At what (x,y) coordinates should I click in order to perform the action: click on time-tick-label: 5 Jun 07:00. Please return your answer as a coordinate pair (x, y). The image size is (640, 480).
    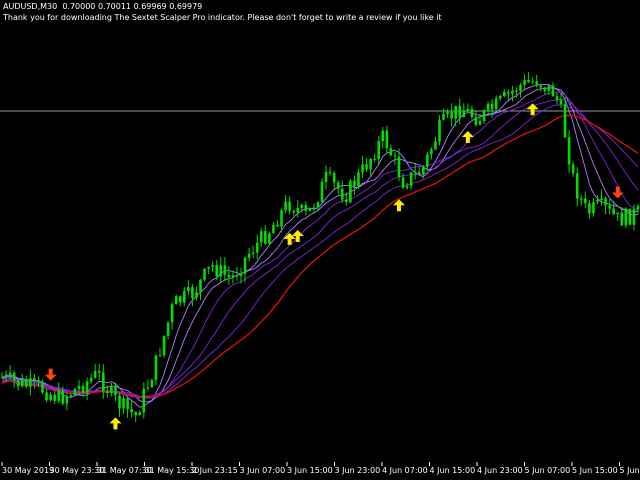
    Looking at the image, I should click on (548, 470).